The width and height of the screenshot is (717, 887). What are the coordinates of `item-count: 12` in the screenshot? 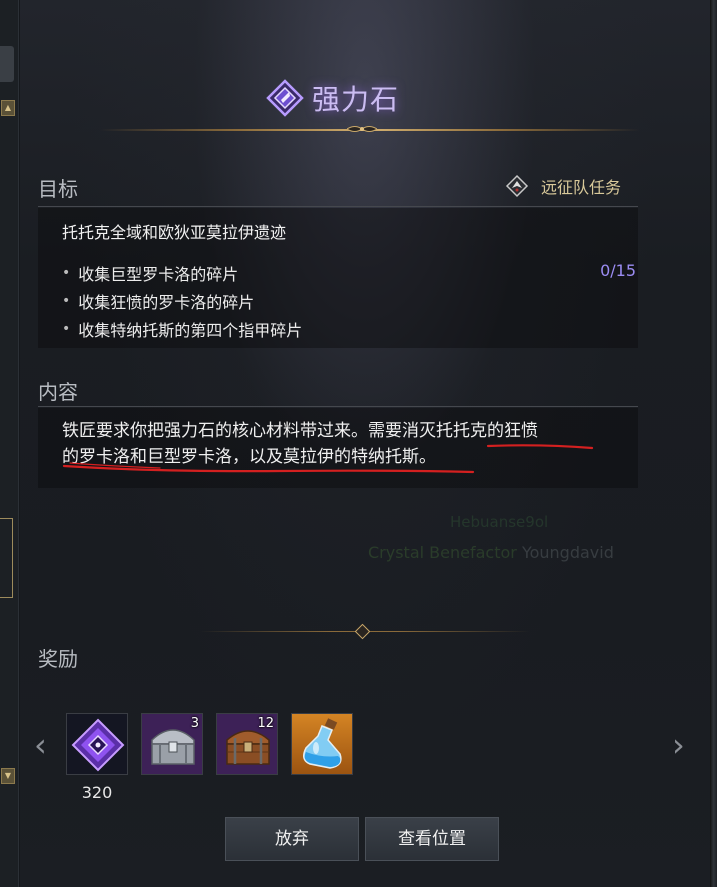 It's located at (265, 723).